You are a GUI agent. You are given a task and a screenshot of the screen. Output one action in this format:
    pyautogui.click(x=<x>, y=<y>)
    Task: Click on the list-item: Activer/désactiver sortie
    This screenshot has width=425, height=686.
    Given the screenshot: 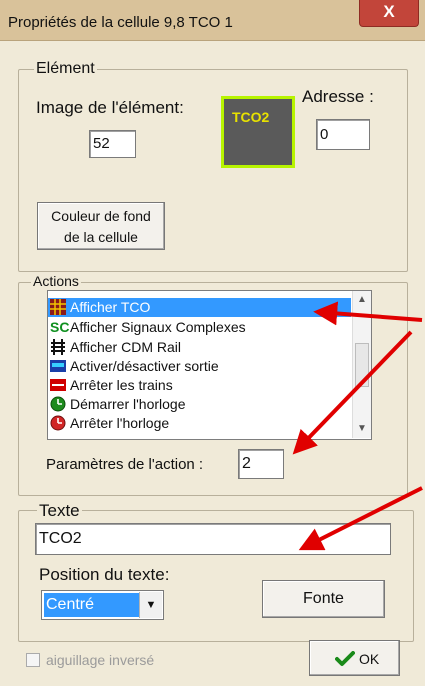 What is the action you would take?
    pyautogui.click(x=199, y=366)
    